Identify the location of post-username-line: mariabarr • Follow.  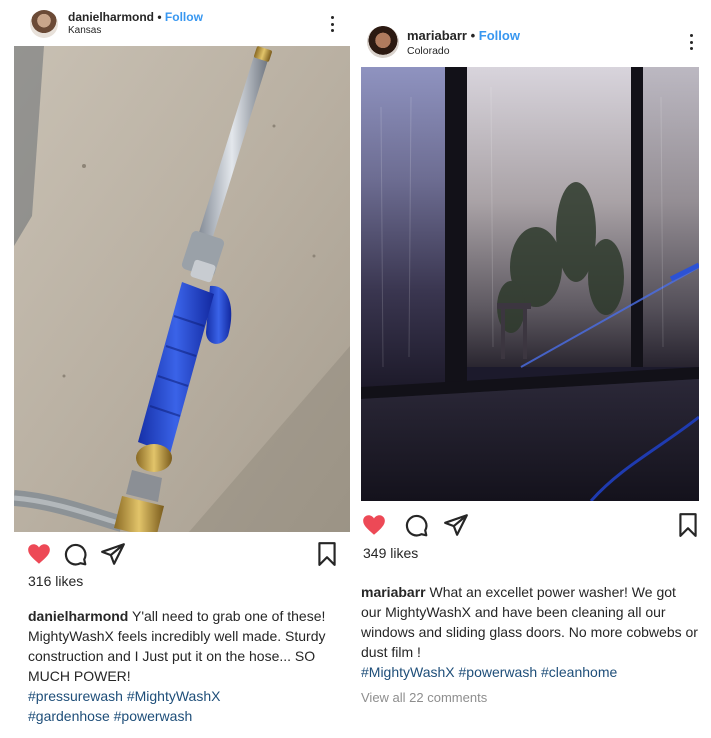
(463, 35).